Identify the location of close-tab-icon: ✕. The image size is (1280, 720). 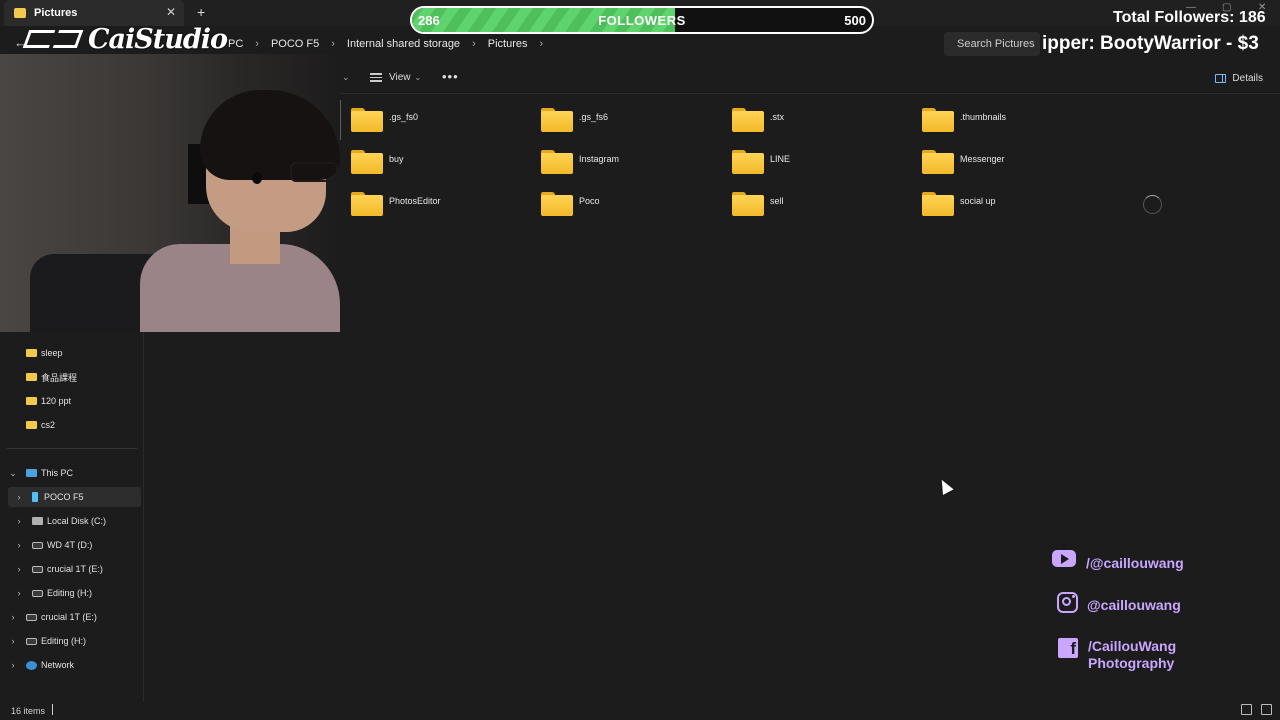
(171, 12).